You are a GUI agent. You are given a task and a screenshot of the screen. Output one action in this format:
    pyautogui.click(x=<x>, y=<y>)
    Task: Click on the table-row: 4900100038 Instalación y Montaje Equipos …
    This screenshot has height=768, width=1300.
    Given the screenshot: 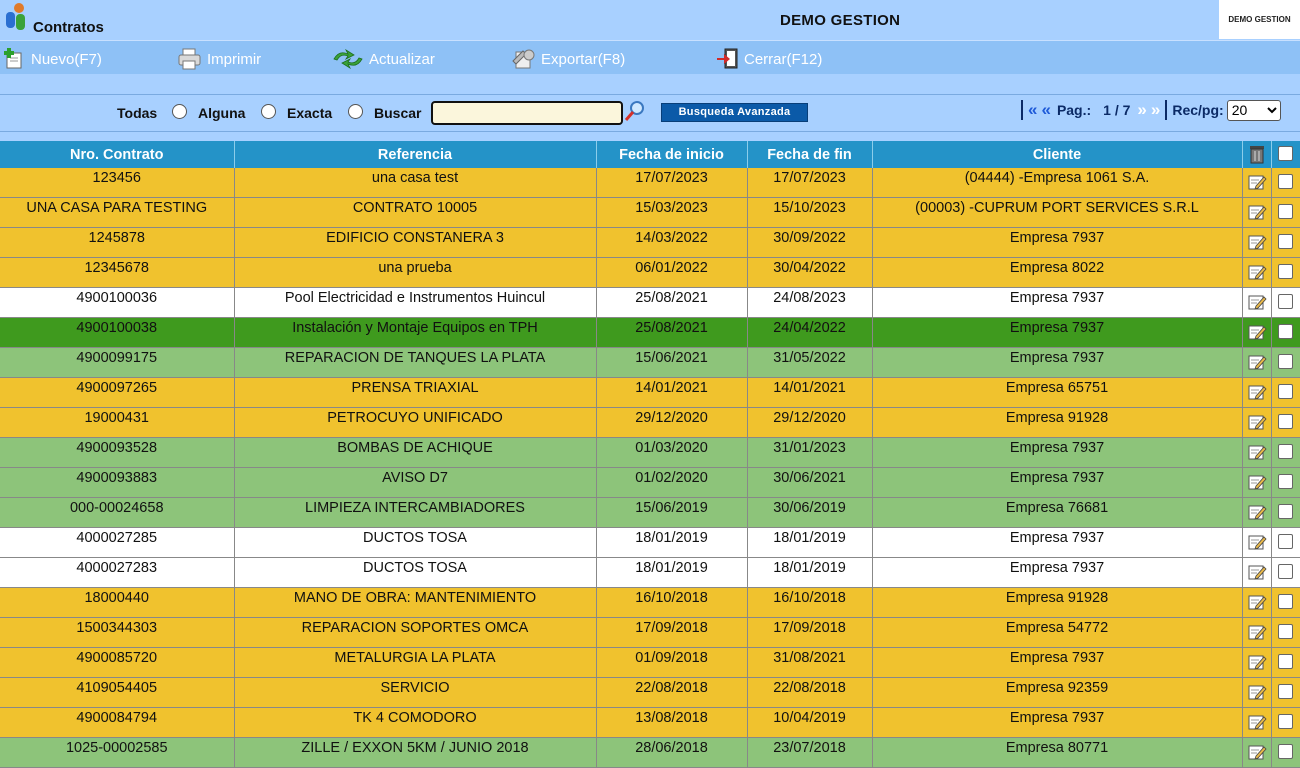 What is the action you would take?
    pyautogui.click(x=650, y=332)
    